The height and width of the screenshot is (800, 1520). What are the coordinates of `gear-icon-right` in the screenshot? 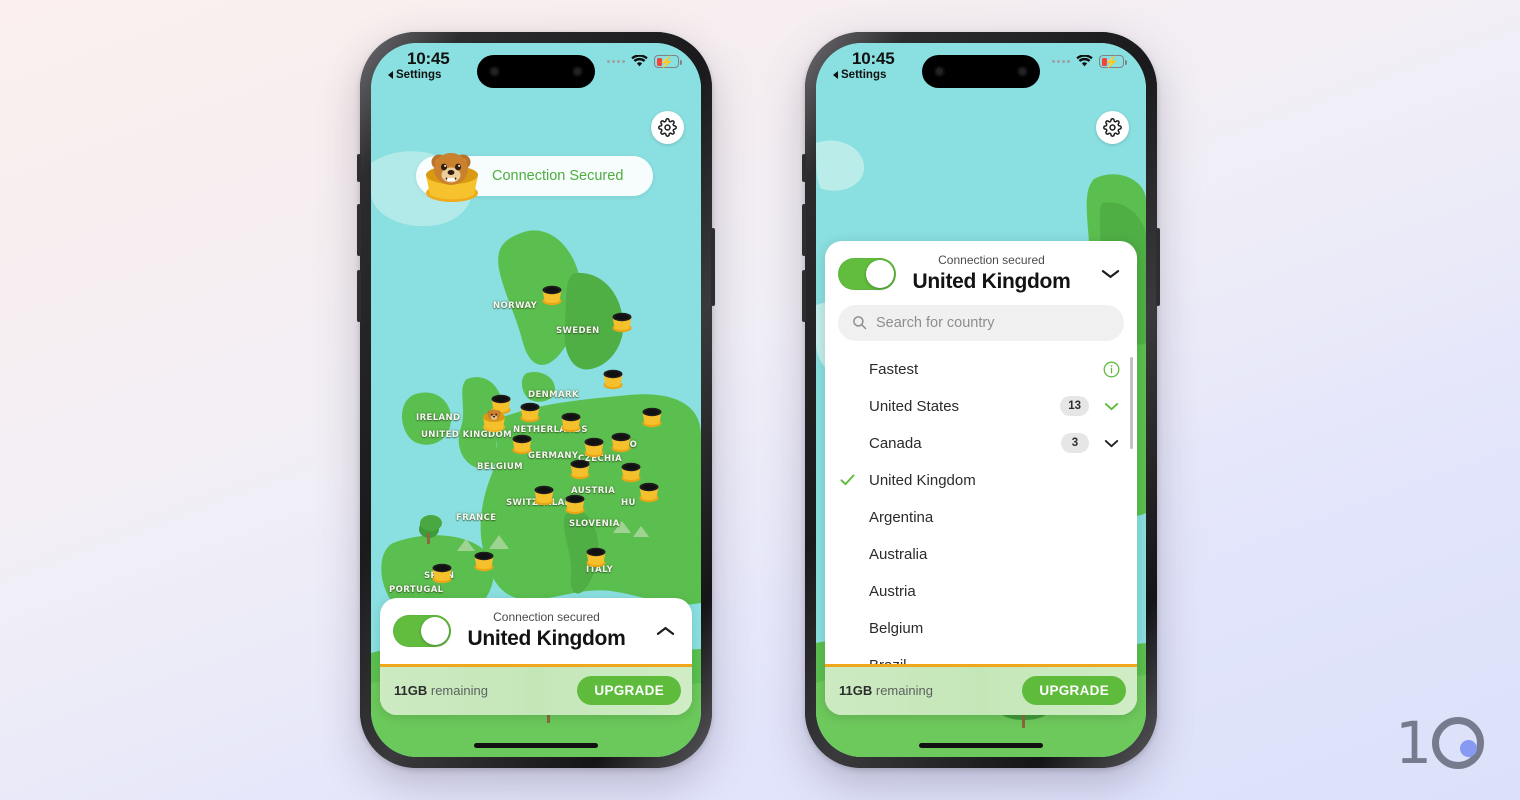 It's located at (1112, 127).